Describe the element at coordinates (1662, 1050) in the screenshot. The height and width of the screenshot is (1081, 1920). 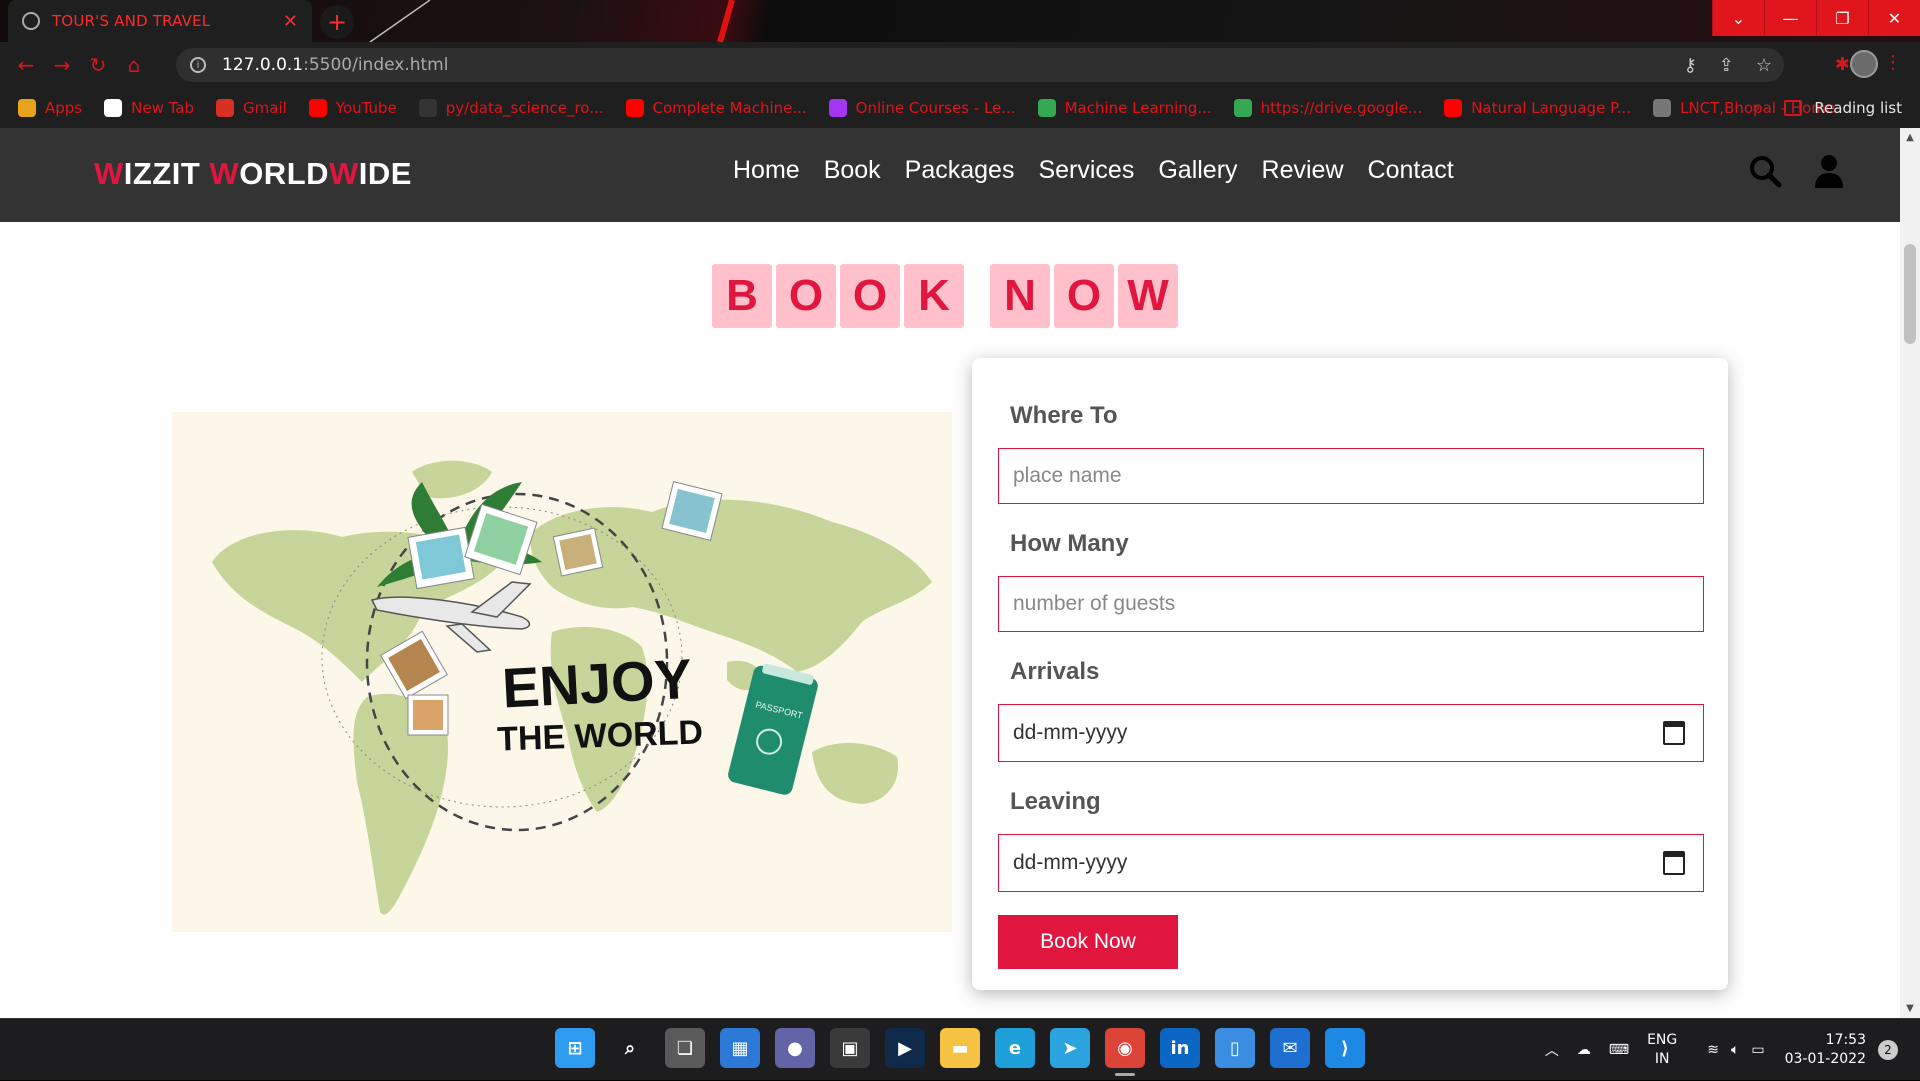
I see `language-indicator: ENG IN` at that location.